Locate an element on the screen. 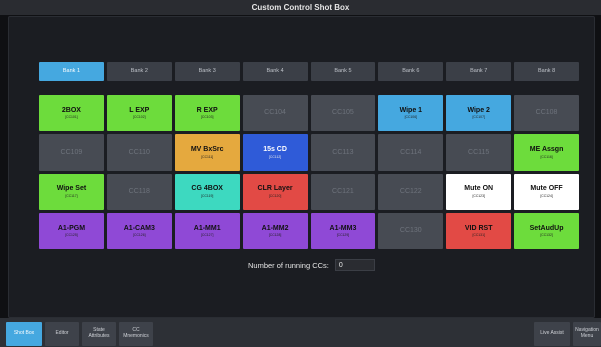  cc-button-label: CC130 is located at coordinates (410, 231).